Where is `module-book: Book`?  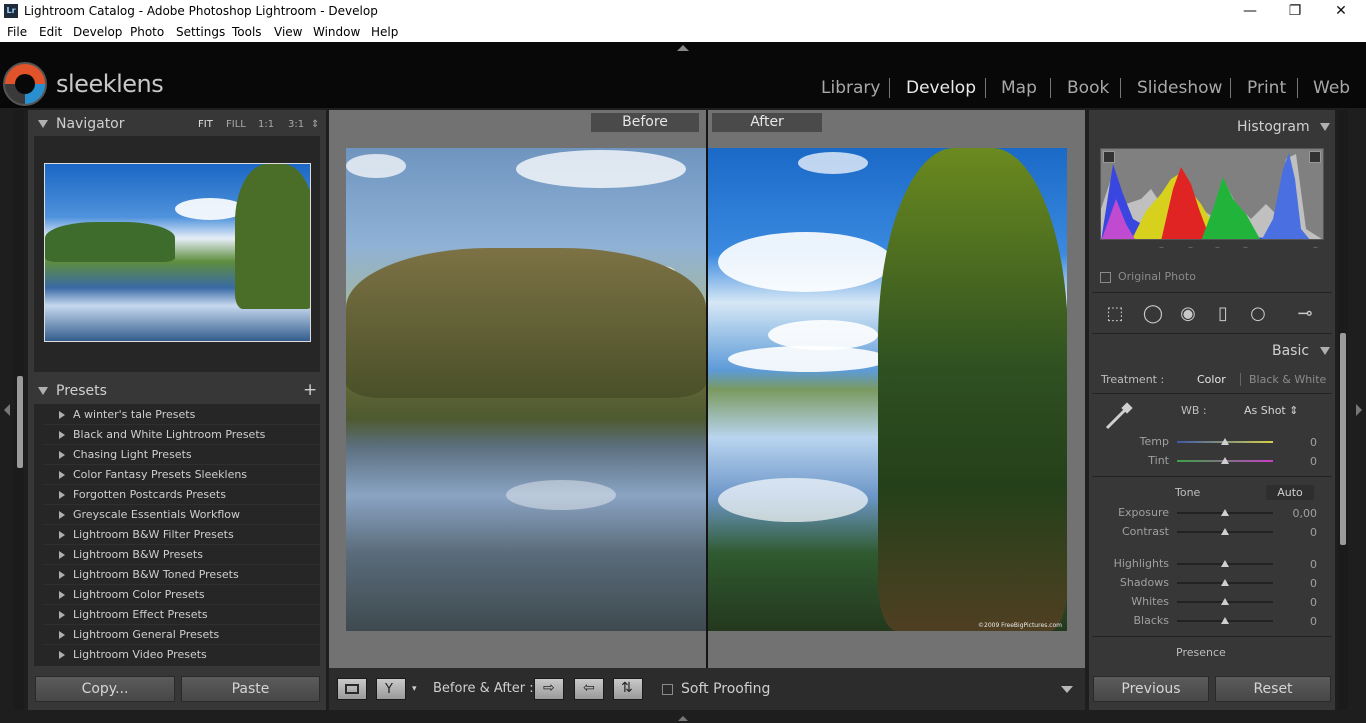 module-book: Book is located at coordinates (1088, 88).